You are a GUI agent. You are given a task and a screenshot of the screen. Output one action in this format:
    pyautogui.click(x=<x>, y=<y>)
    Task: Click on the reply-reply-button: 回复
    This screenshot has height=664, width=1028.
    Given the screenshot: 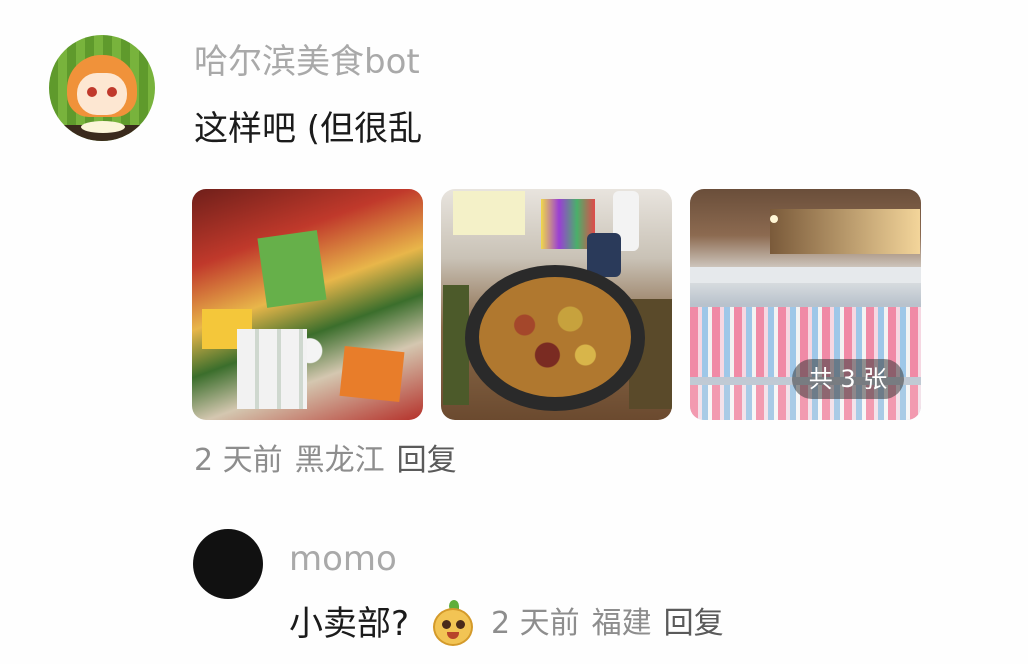 What is the action you would take?
    pyautogui.click(x=694, y=623)
    